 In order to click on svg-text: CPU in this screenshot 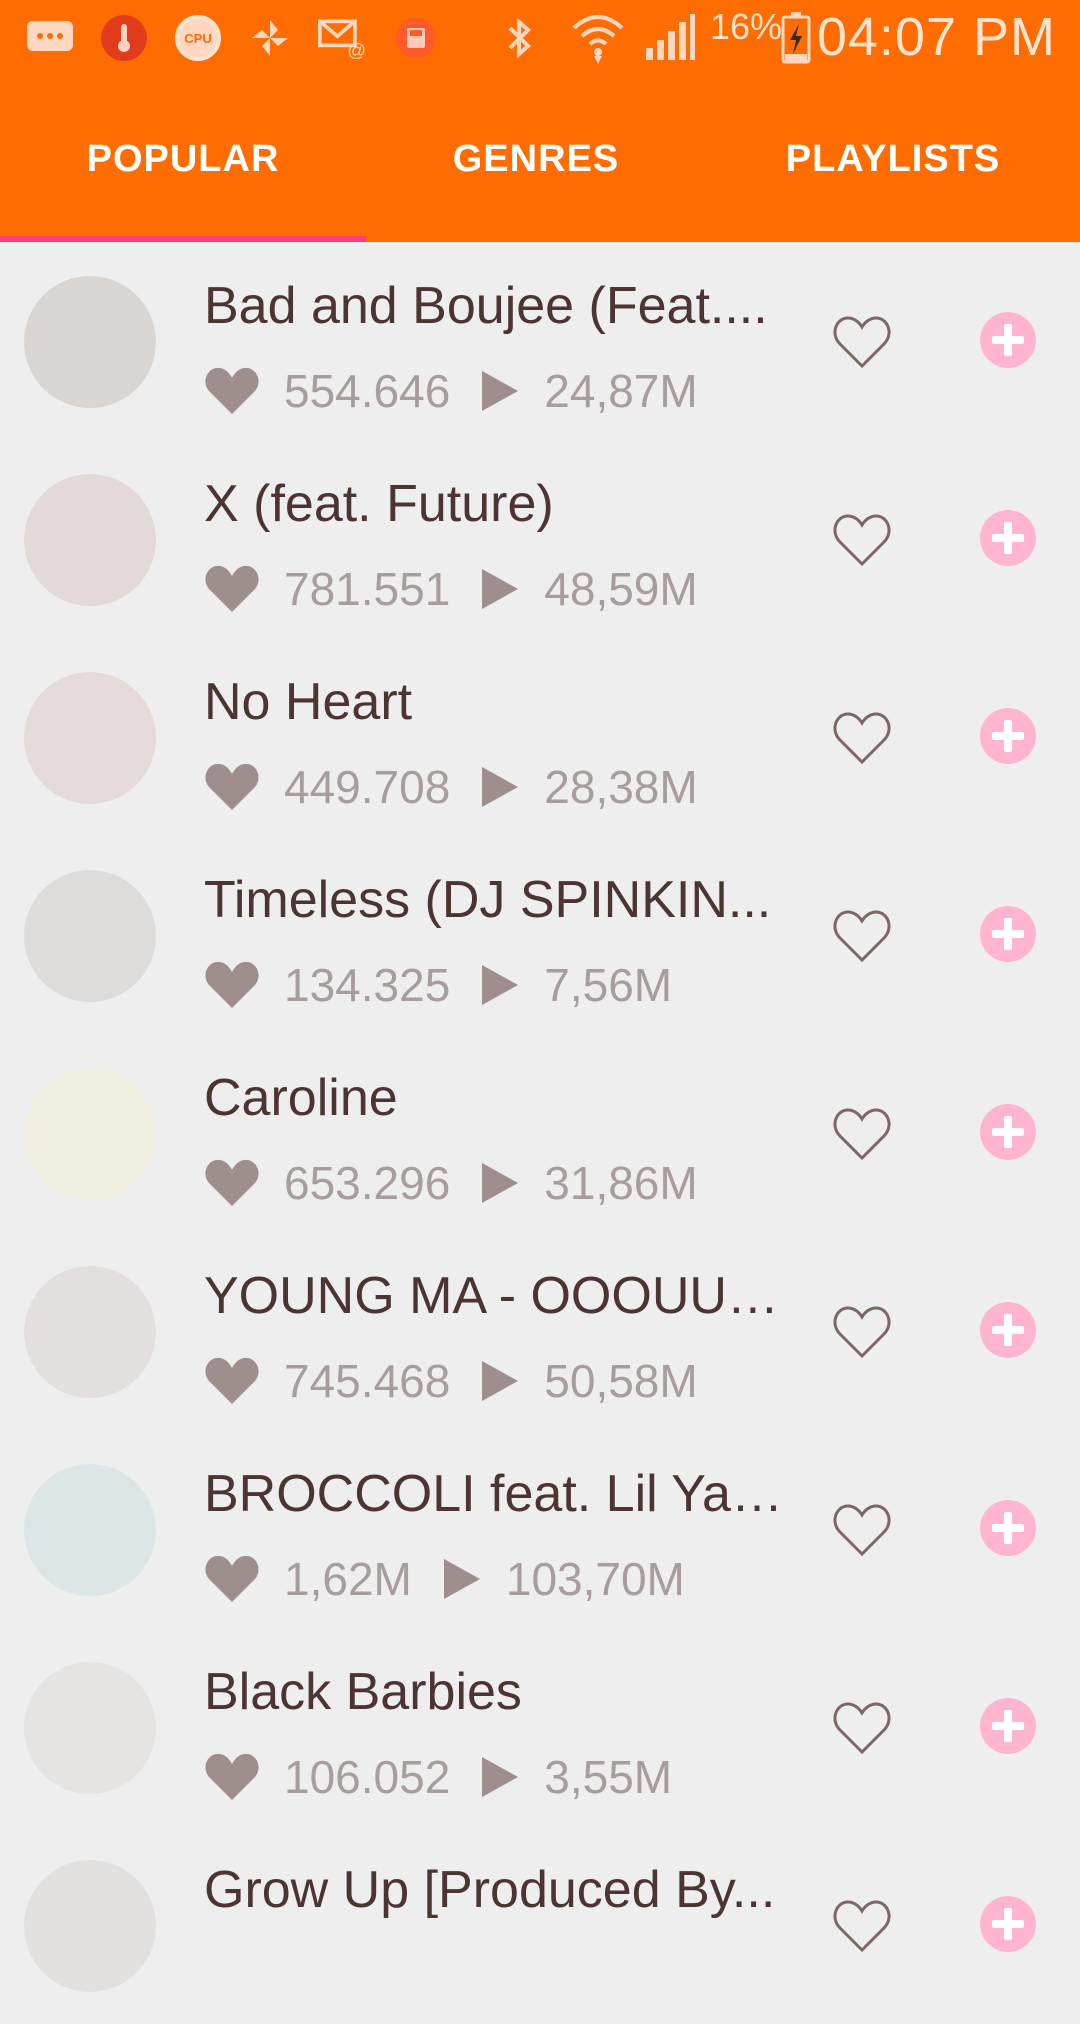, I will do `click(197, 38)`.